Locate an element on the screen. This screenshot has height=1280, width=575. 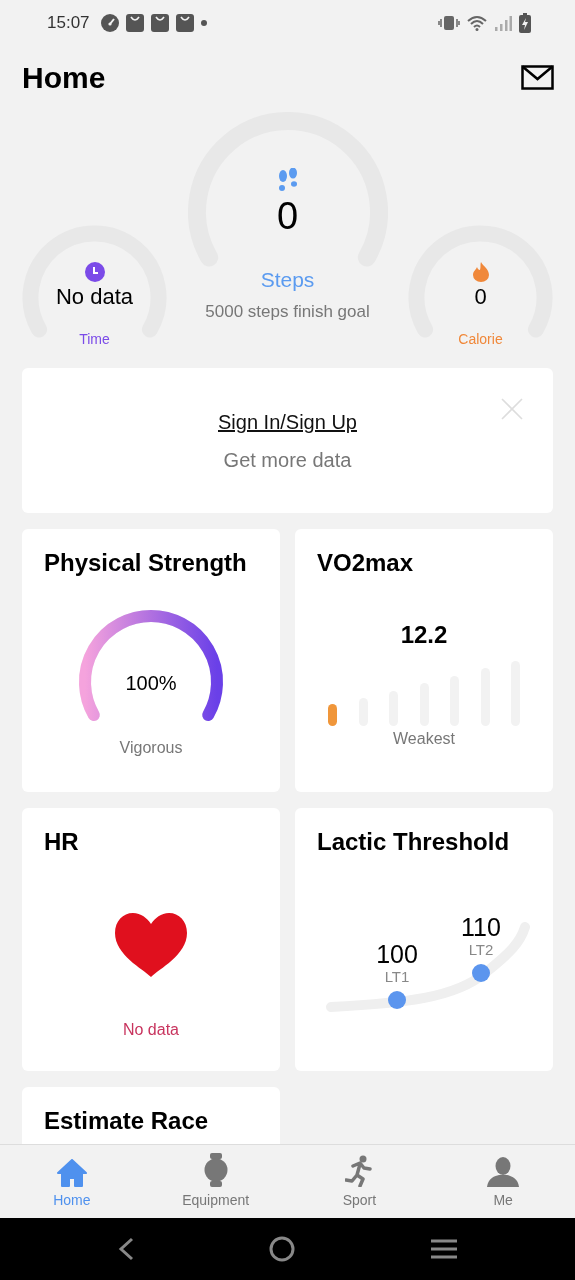
vibrate-icon is located at coordinates (449, 22).